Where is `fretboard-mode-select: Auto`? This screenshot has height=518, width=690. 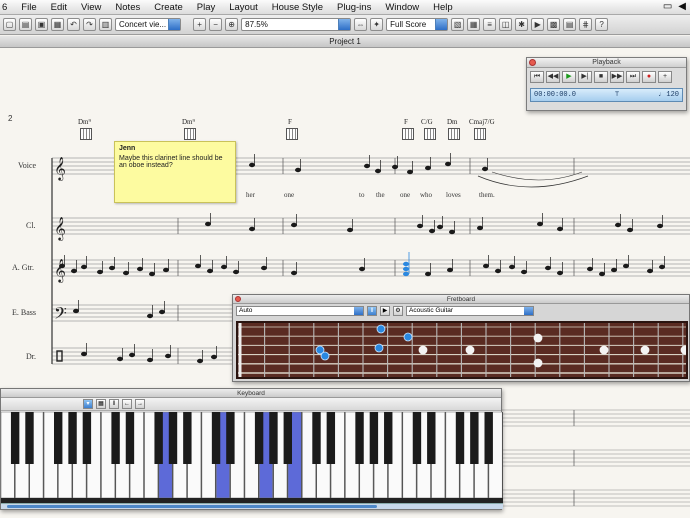
fretboard-mode-select: Auto is located at coordinates (300, 311).